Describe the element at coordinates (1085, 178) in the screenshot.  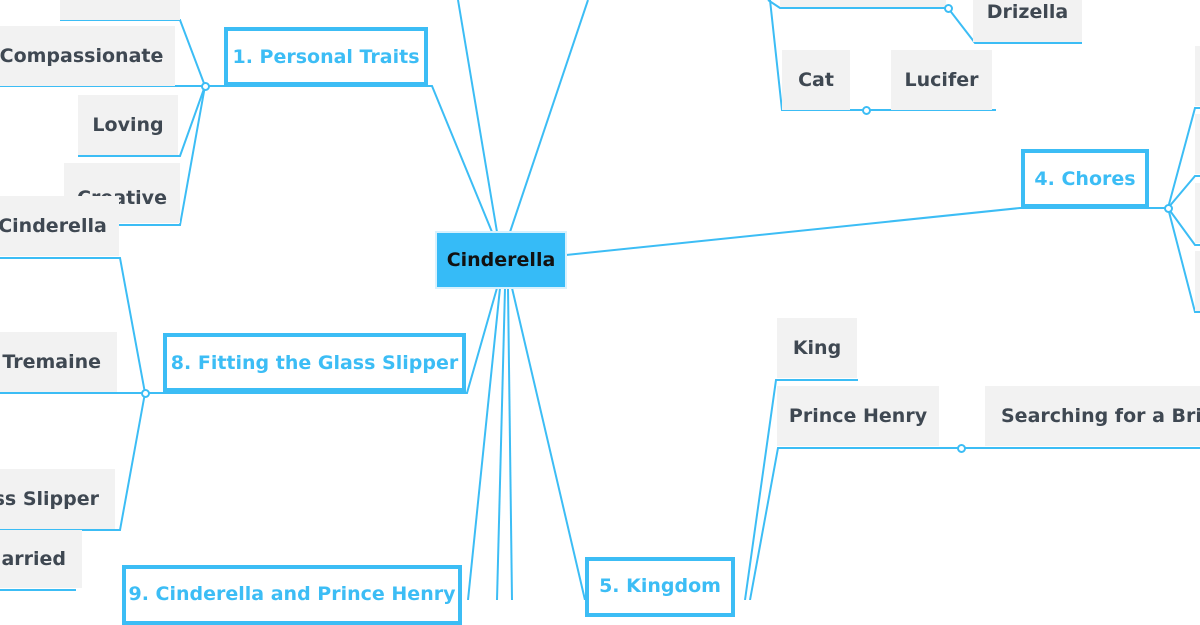
I see `branch-chores: 4. Chores` at that location.